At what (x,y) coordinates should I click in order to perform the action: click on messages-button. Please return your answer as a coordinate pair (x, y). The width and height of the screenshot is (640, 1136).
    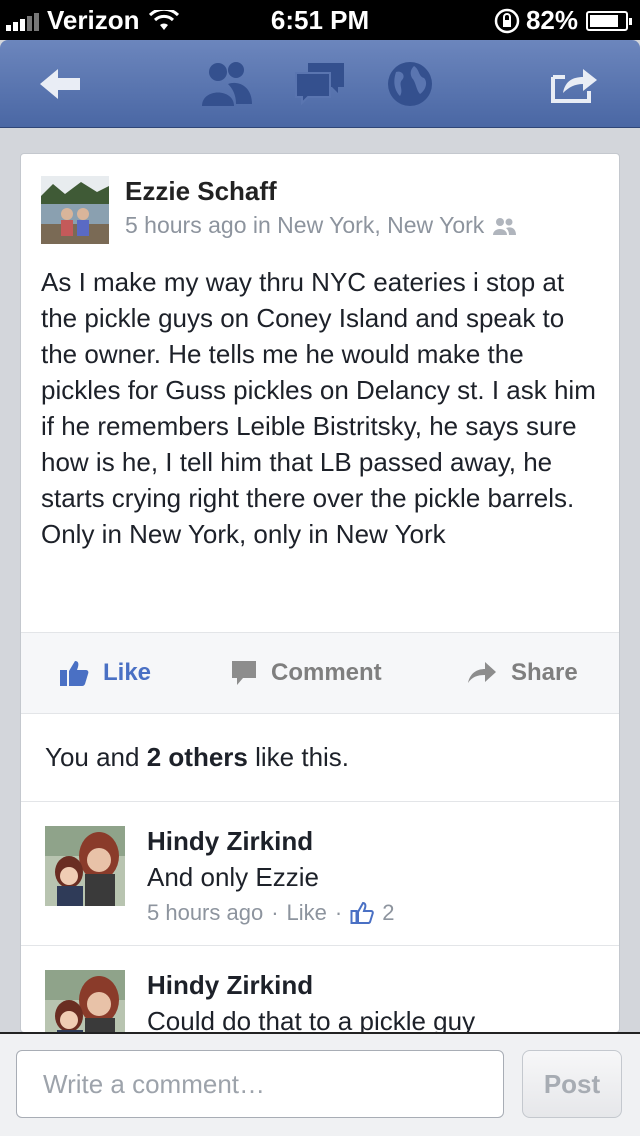
    Looking at the image, I should click on (320, 84).